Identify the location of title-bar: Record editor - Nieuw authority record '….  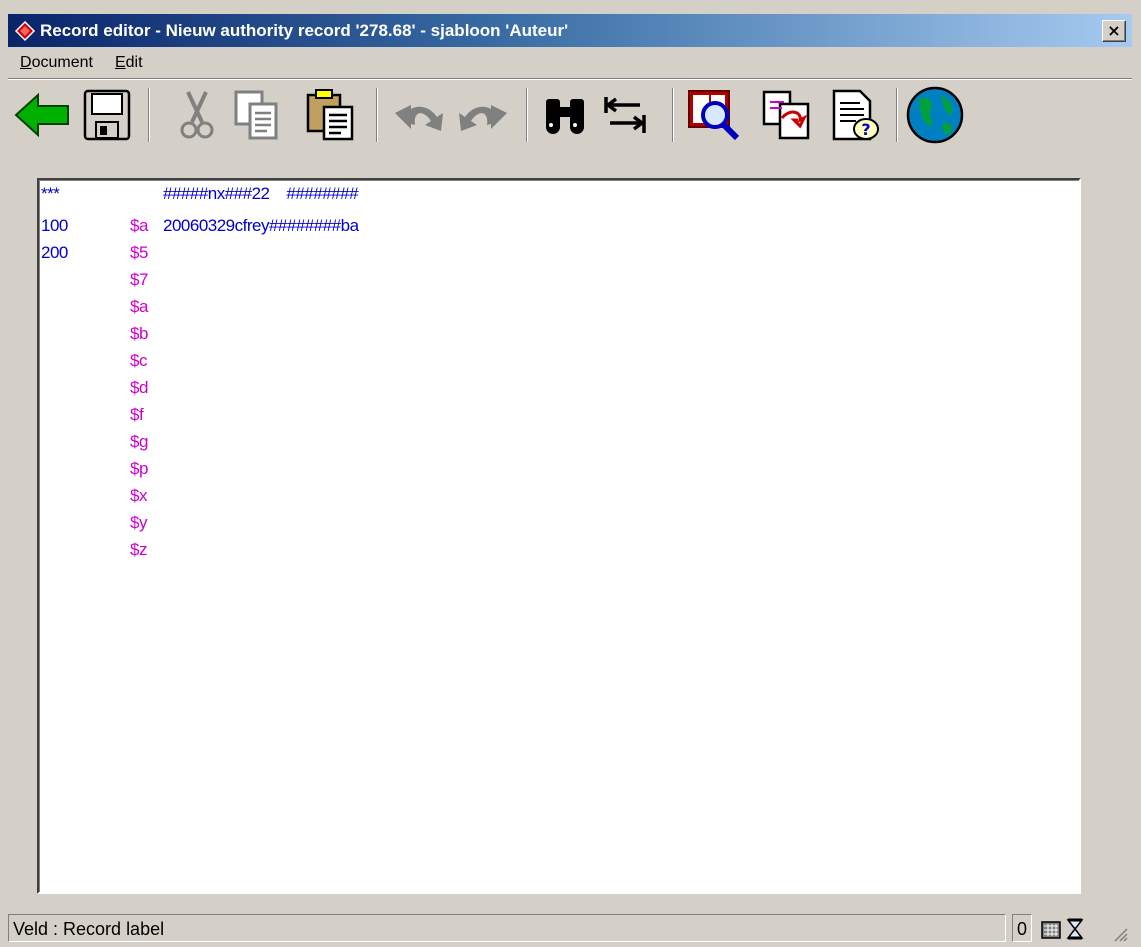
(570, 30).